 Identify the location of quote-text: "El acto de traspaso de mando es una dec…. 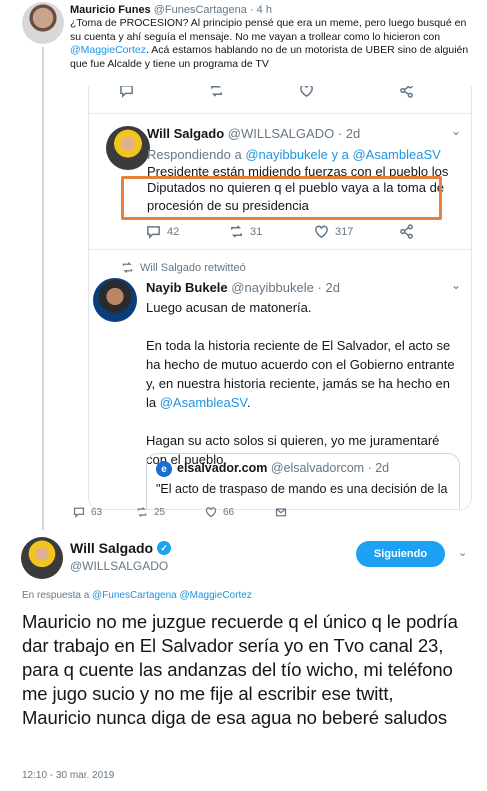
(302, 489).